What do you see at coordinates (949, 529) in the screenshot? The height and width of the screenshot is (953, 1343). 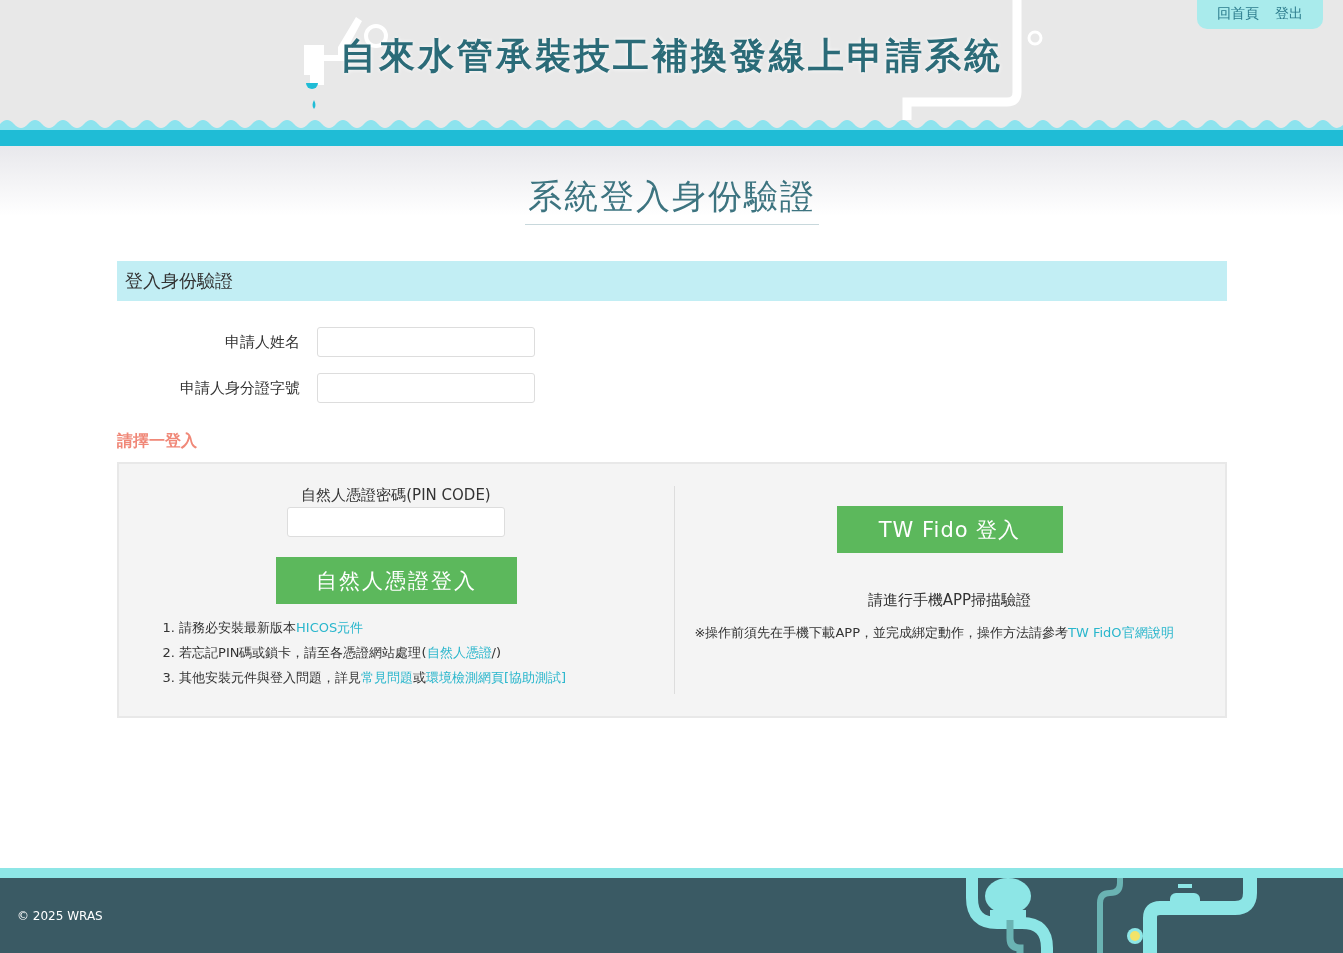 I see `fido-login-button: TW Fido 登入` at bounding box center [949, 529].